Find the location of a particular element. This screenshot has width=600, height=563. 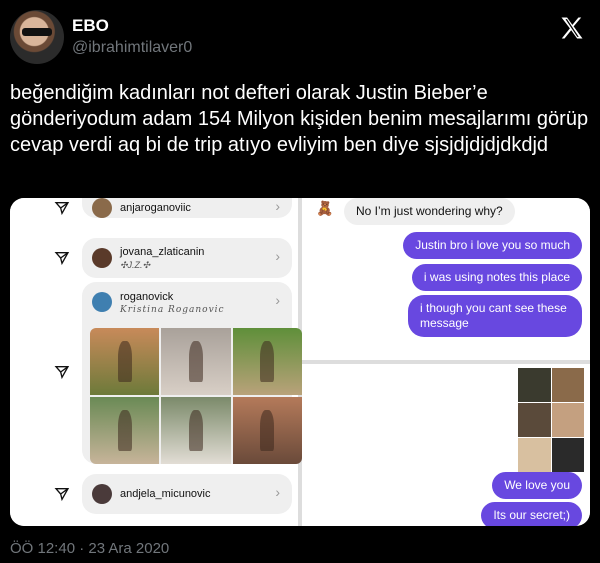

chat-message-bubble: We love you is located at coordinates (537, 485).